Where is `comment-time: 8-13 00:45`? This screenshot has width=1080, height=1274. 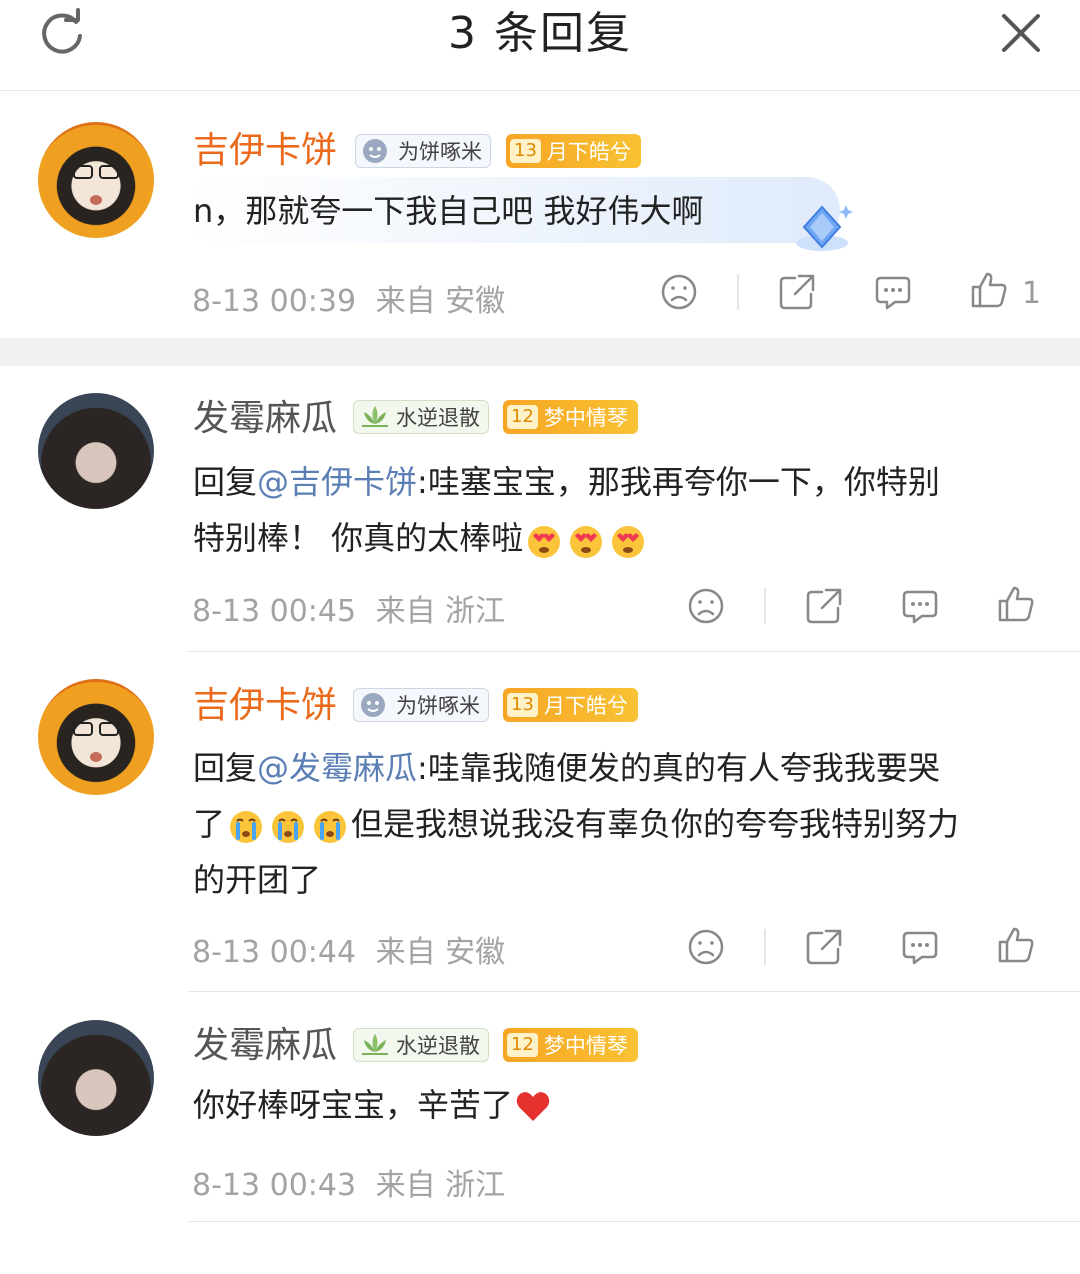 comment-time: 8-13 00:45 is located at coordinates (274, 611).